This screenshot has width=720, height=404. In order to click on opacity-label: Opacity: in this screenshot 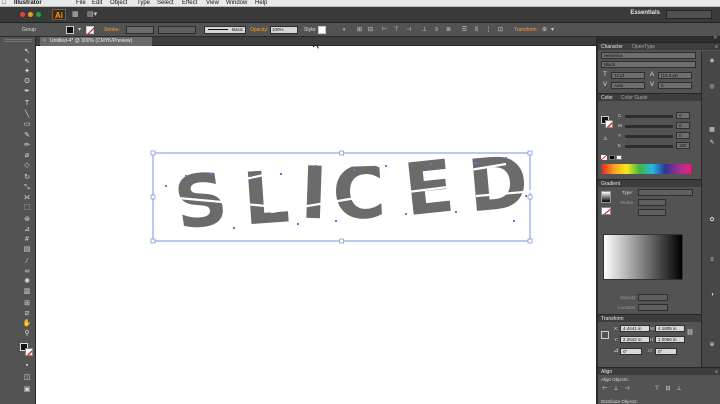, I will do `click(259, 30)`.